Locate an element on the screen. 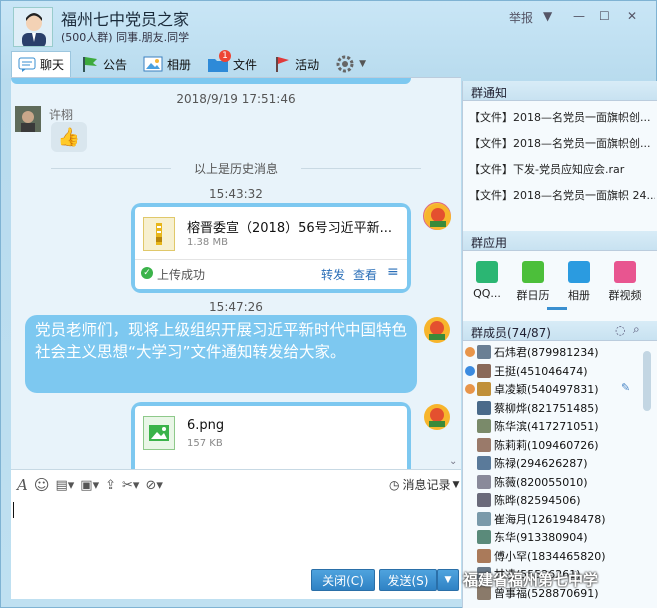 The height and width of the screenshot is (608, 657). app-video: 群视频 is located at coordinates (625, 282).